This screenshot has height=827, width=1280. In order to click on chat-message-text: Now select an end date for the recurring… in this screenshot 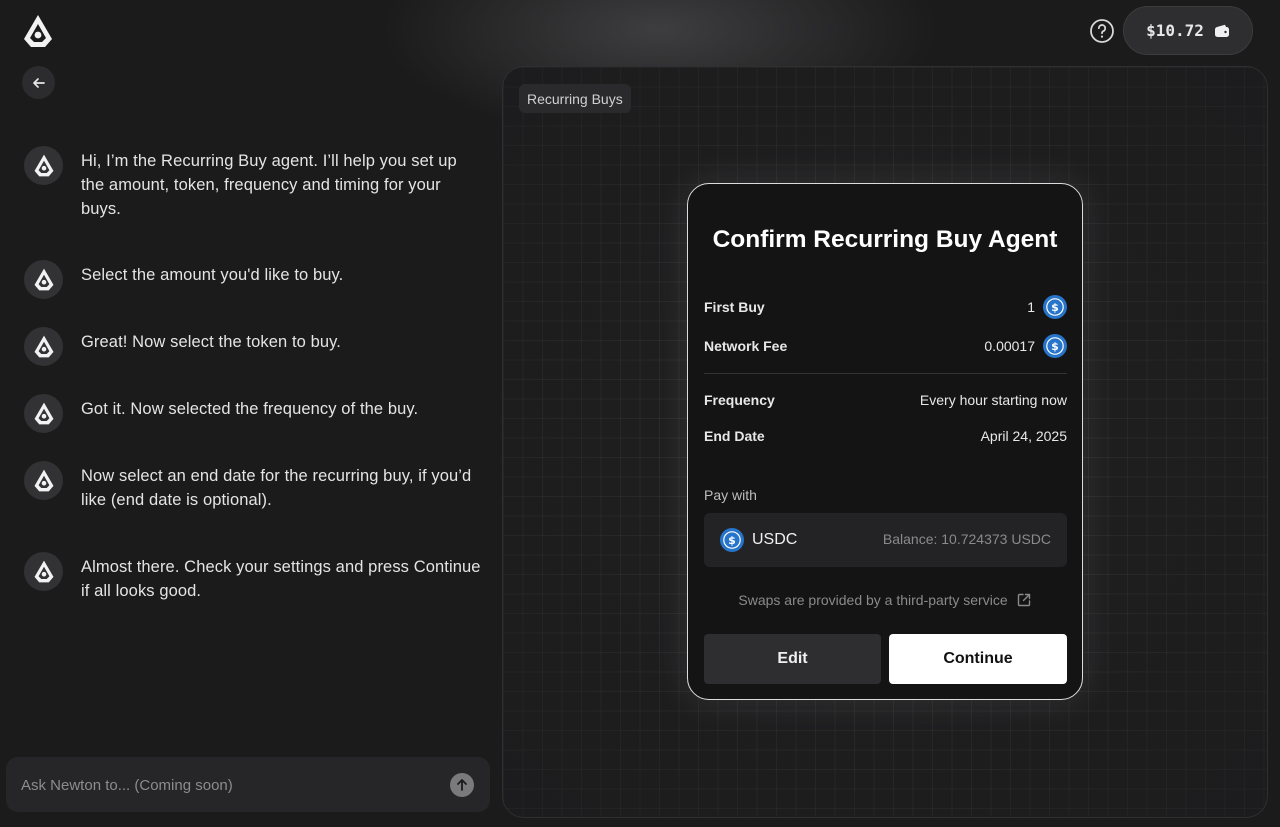, I will do `click(276, 488)`.